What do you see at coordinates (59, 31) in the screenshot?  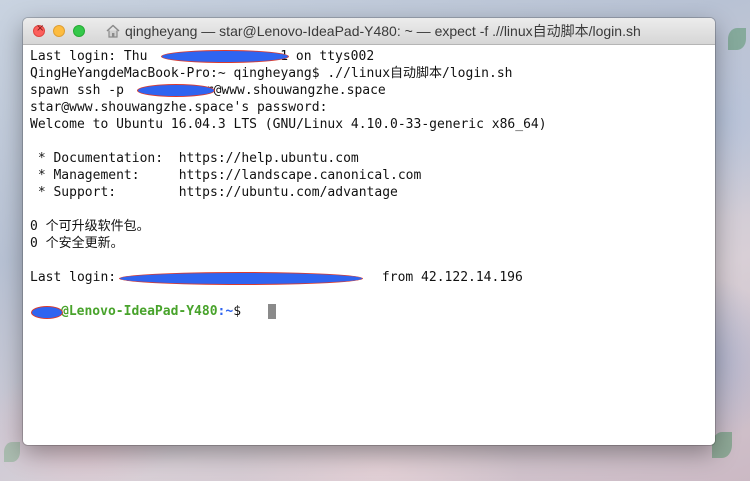 I see `minimize-button` at bounding box center [59, 31].